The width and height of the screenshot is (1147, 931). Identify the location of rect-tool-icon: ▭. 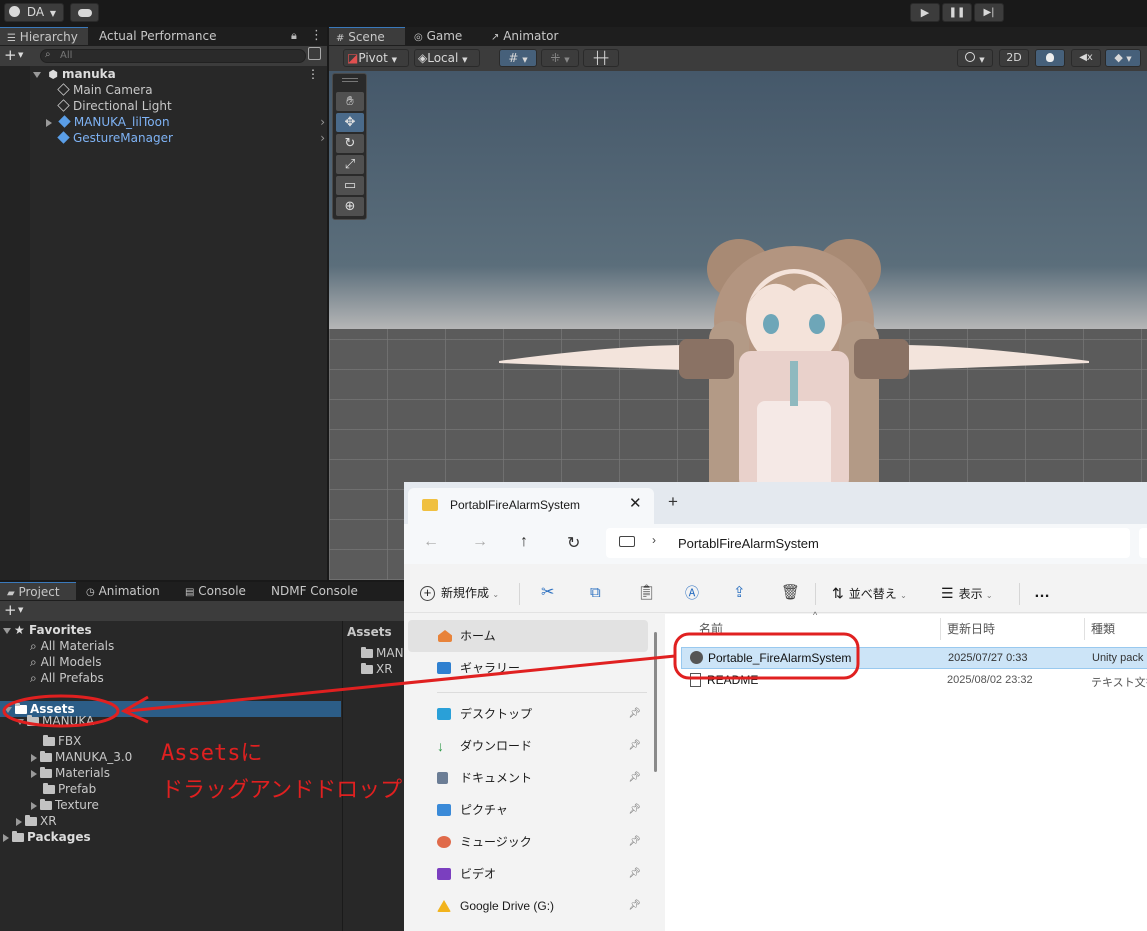
(350, 185).